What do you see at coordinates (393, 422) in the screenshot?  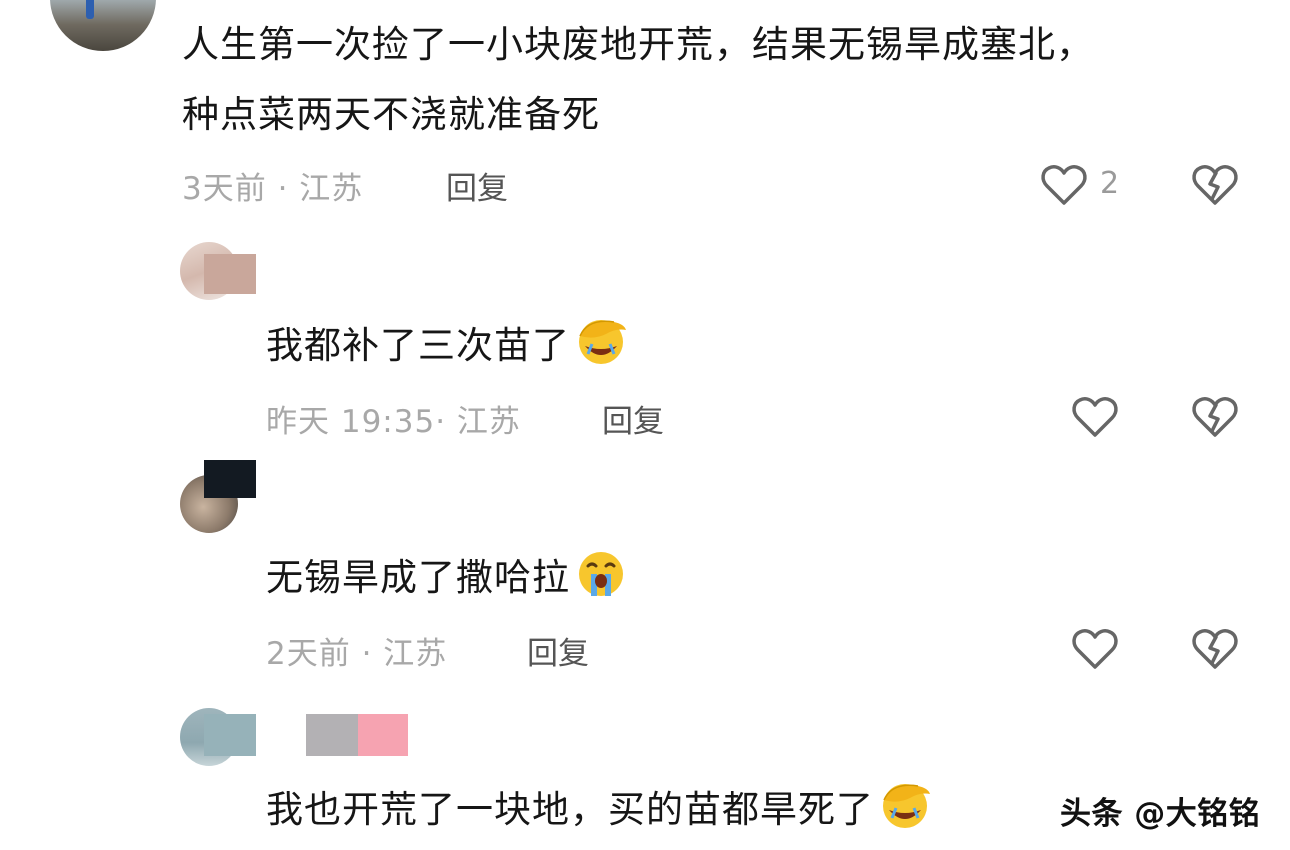 I see `reply-meta: 昨天 19:35· 江苏` at bounding box center [393, 422].